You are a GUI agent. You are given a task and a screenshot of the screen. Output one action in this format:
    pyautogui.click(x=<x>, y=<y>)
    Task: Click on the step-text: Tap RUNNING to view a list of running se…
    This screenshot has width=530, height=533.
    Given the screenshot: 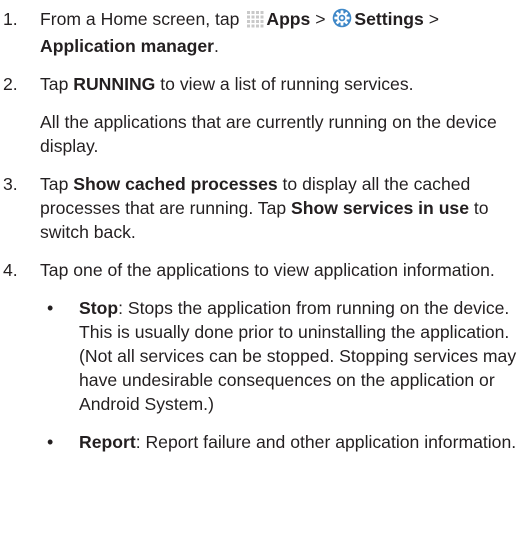 What is the action you would take?
    pyautogui.click(x=283, y=84)
    